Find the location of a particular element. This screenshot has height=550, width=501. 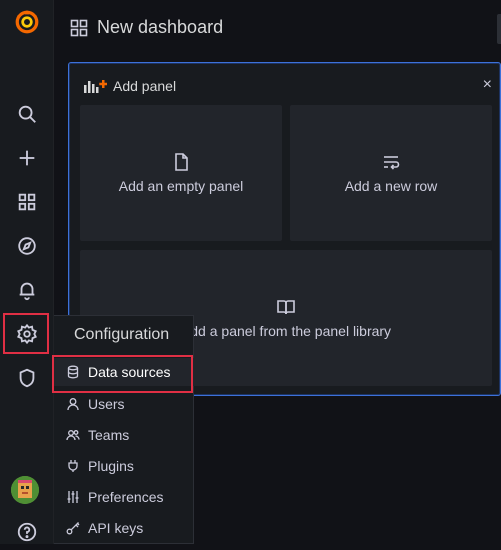

add-panel-icon is located at coordinates (95, 86).